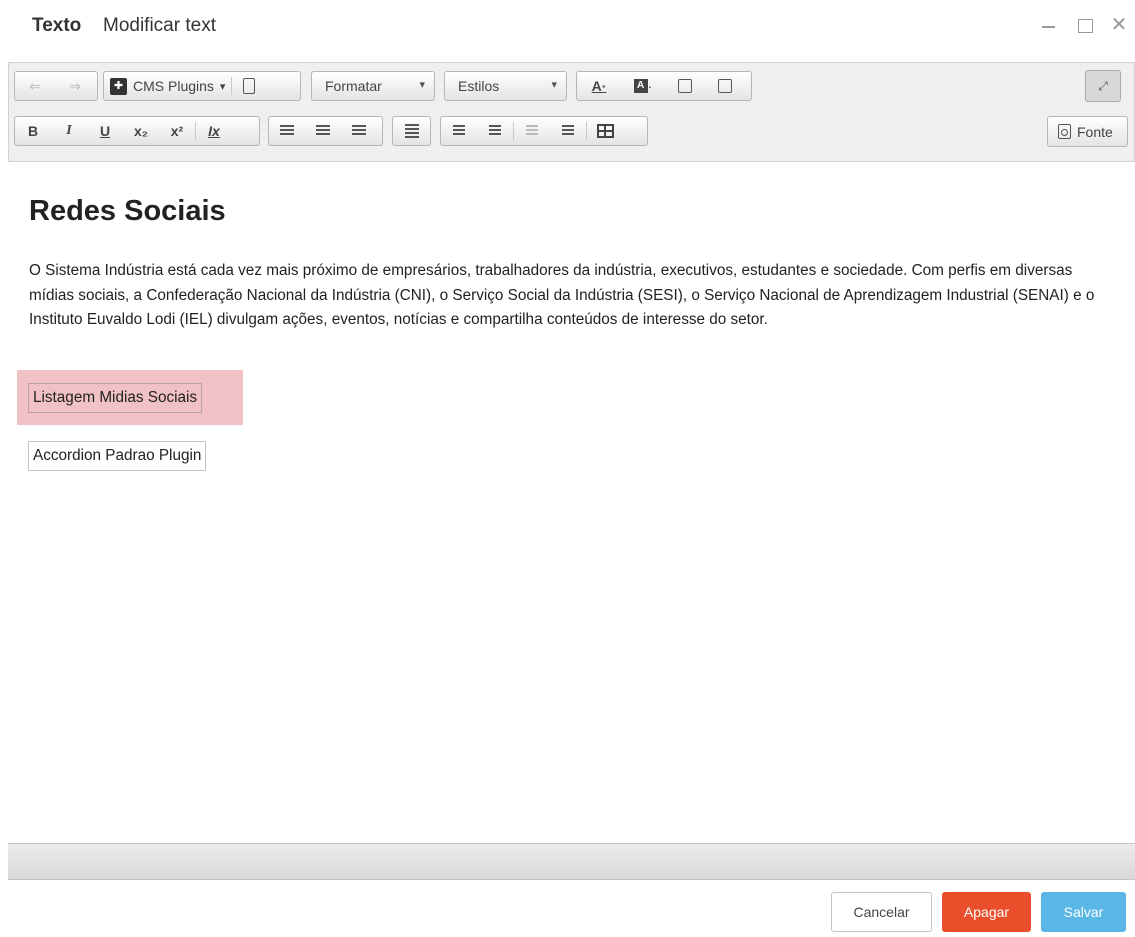 Image resolution: width=1135 pixels, height=937 pixels. I want to click on source-label: Fonte, so click(1095, 131).